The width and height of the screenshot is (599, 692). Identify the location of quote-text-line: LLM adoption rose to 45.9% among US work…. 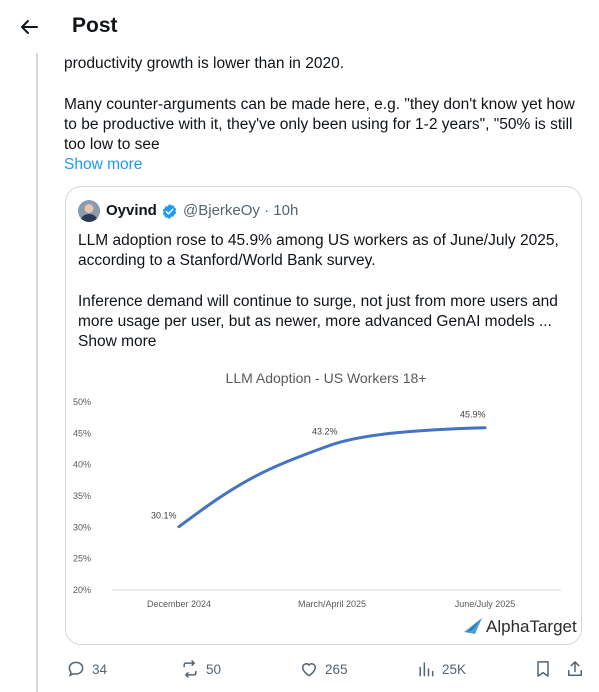
(318, 240).